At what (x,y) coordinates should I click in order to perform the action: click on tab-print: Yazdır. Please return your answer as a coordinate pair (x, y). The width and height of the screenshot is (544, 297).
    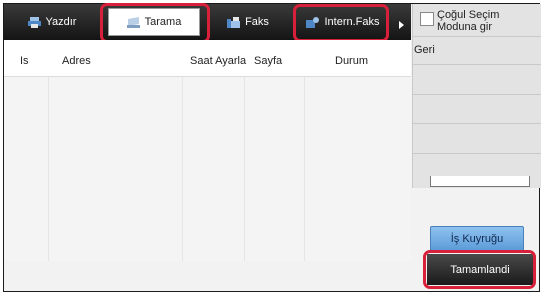
    Looking at the image, I should click on (52, 22).